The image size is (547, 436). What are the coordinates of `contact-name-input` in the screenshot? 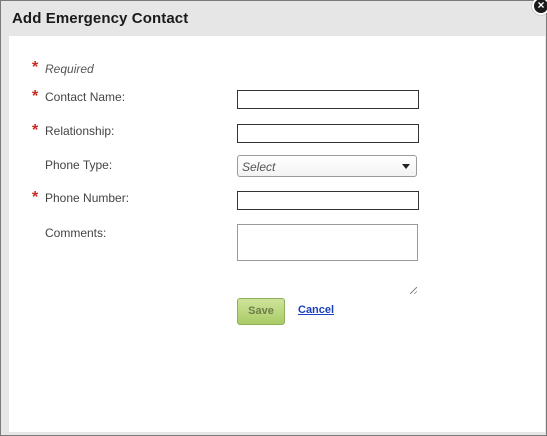 It's located at (328, 99).